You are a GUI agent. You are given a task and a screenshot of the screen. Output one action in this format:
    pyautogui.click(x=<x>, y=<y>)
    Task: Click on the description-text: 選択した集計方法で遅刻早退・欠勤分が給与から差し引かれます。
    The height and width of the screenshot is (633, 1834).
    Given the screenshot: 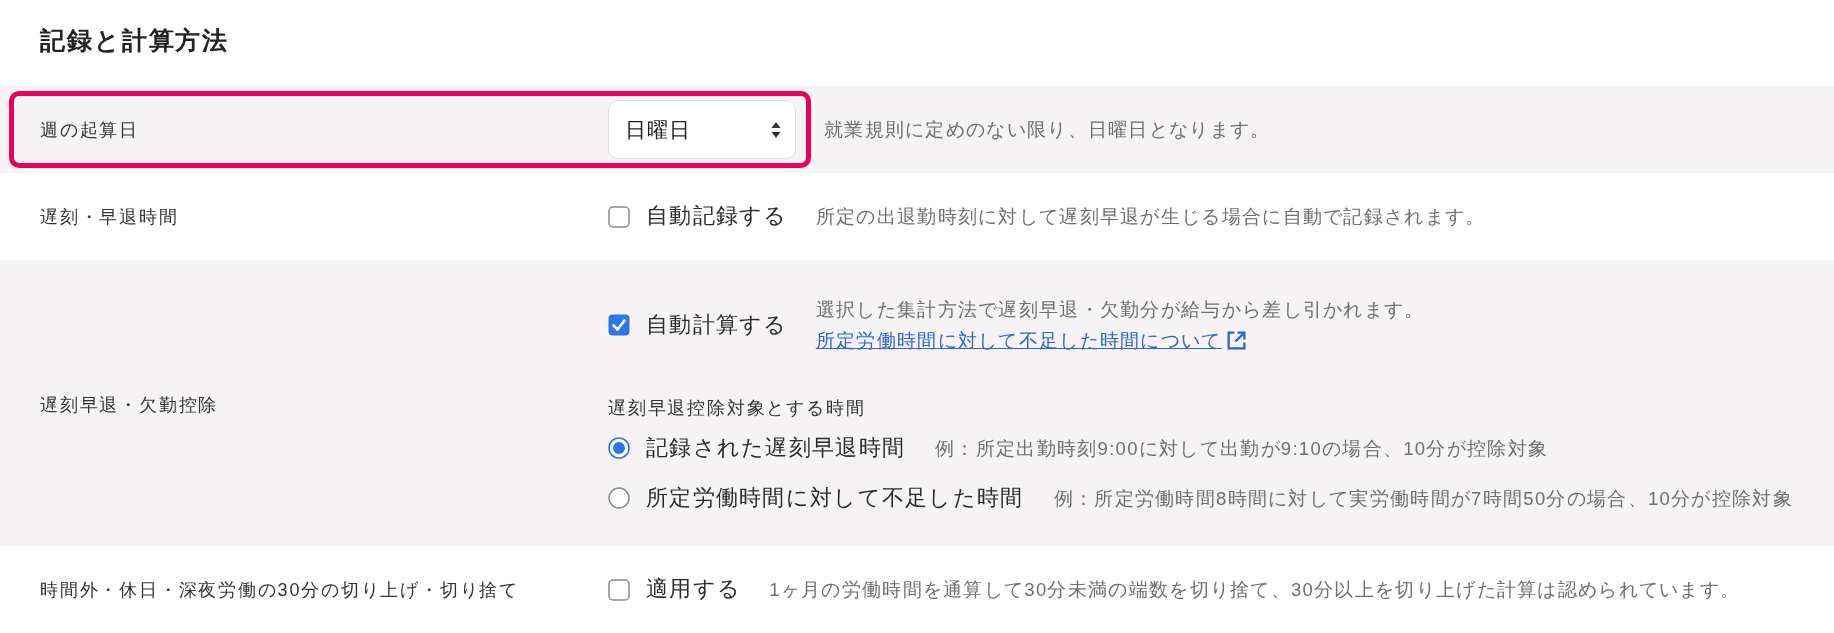 What is the action you would take?
    pyautogui.click(x=1120, y=310)
    